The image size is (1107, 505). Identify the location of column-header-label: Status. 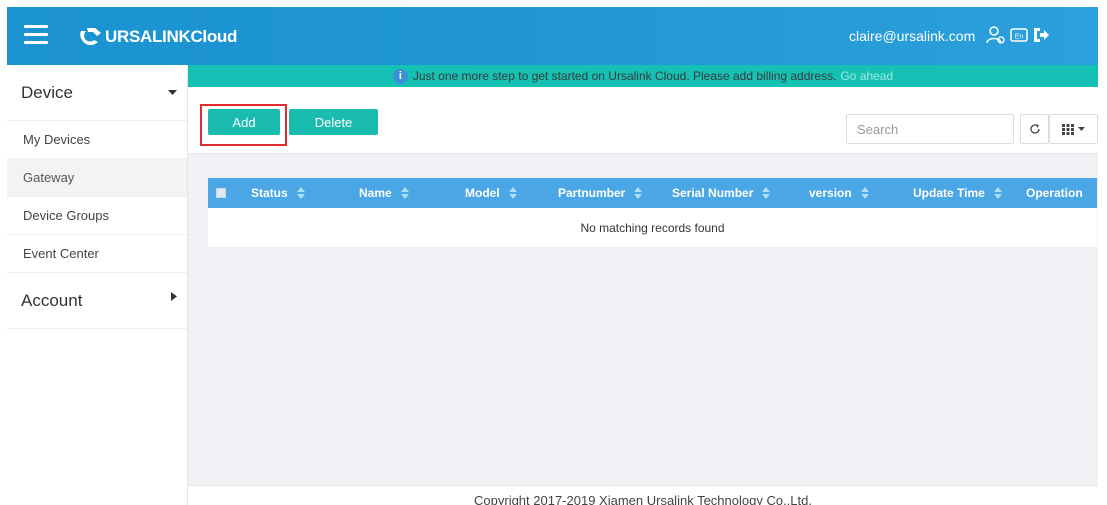
(269, 193).